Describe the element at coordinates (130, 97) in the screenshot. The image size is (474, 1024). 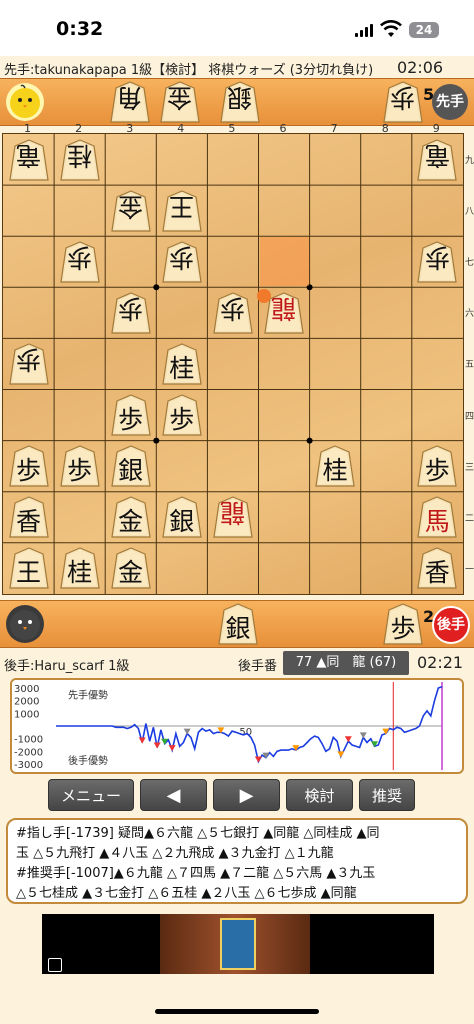
I see `piece-label: 角` at that location.